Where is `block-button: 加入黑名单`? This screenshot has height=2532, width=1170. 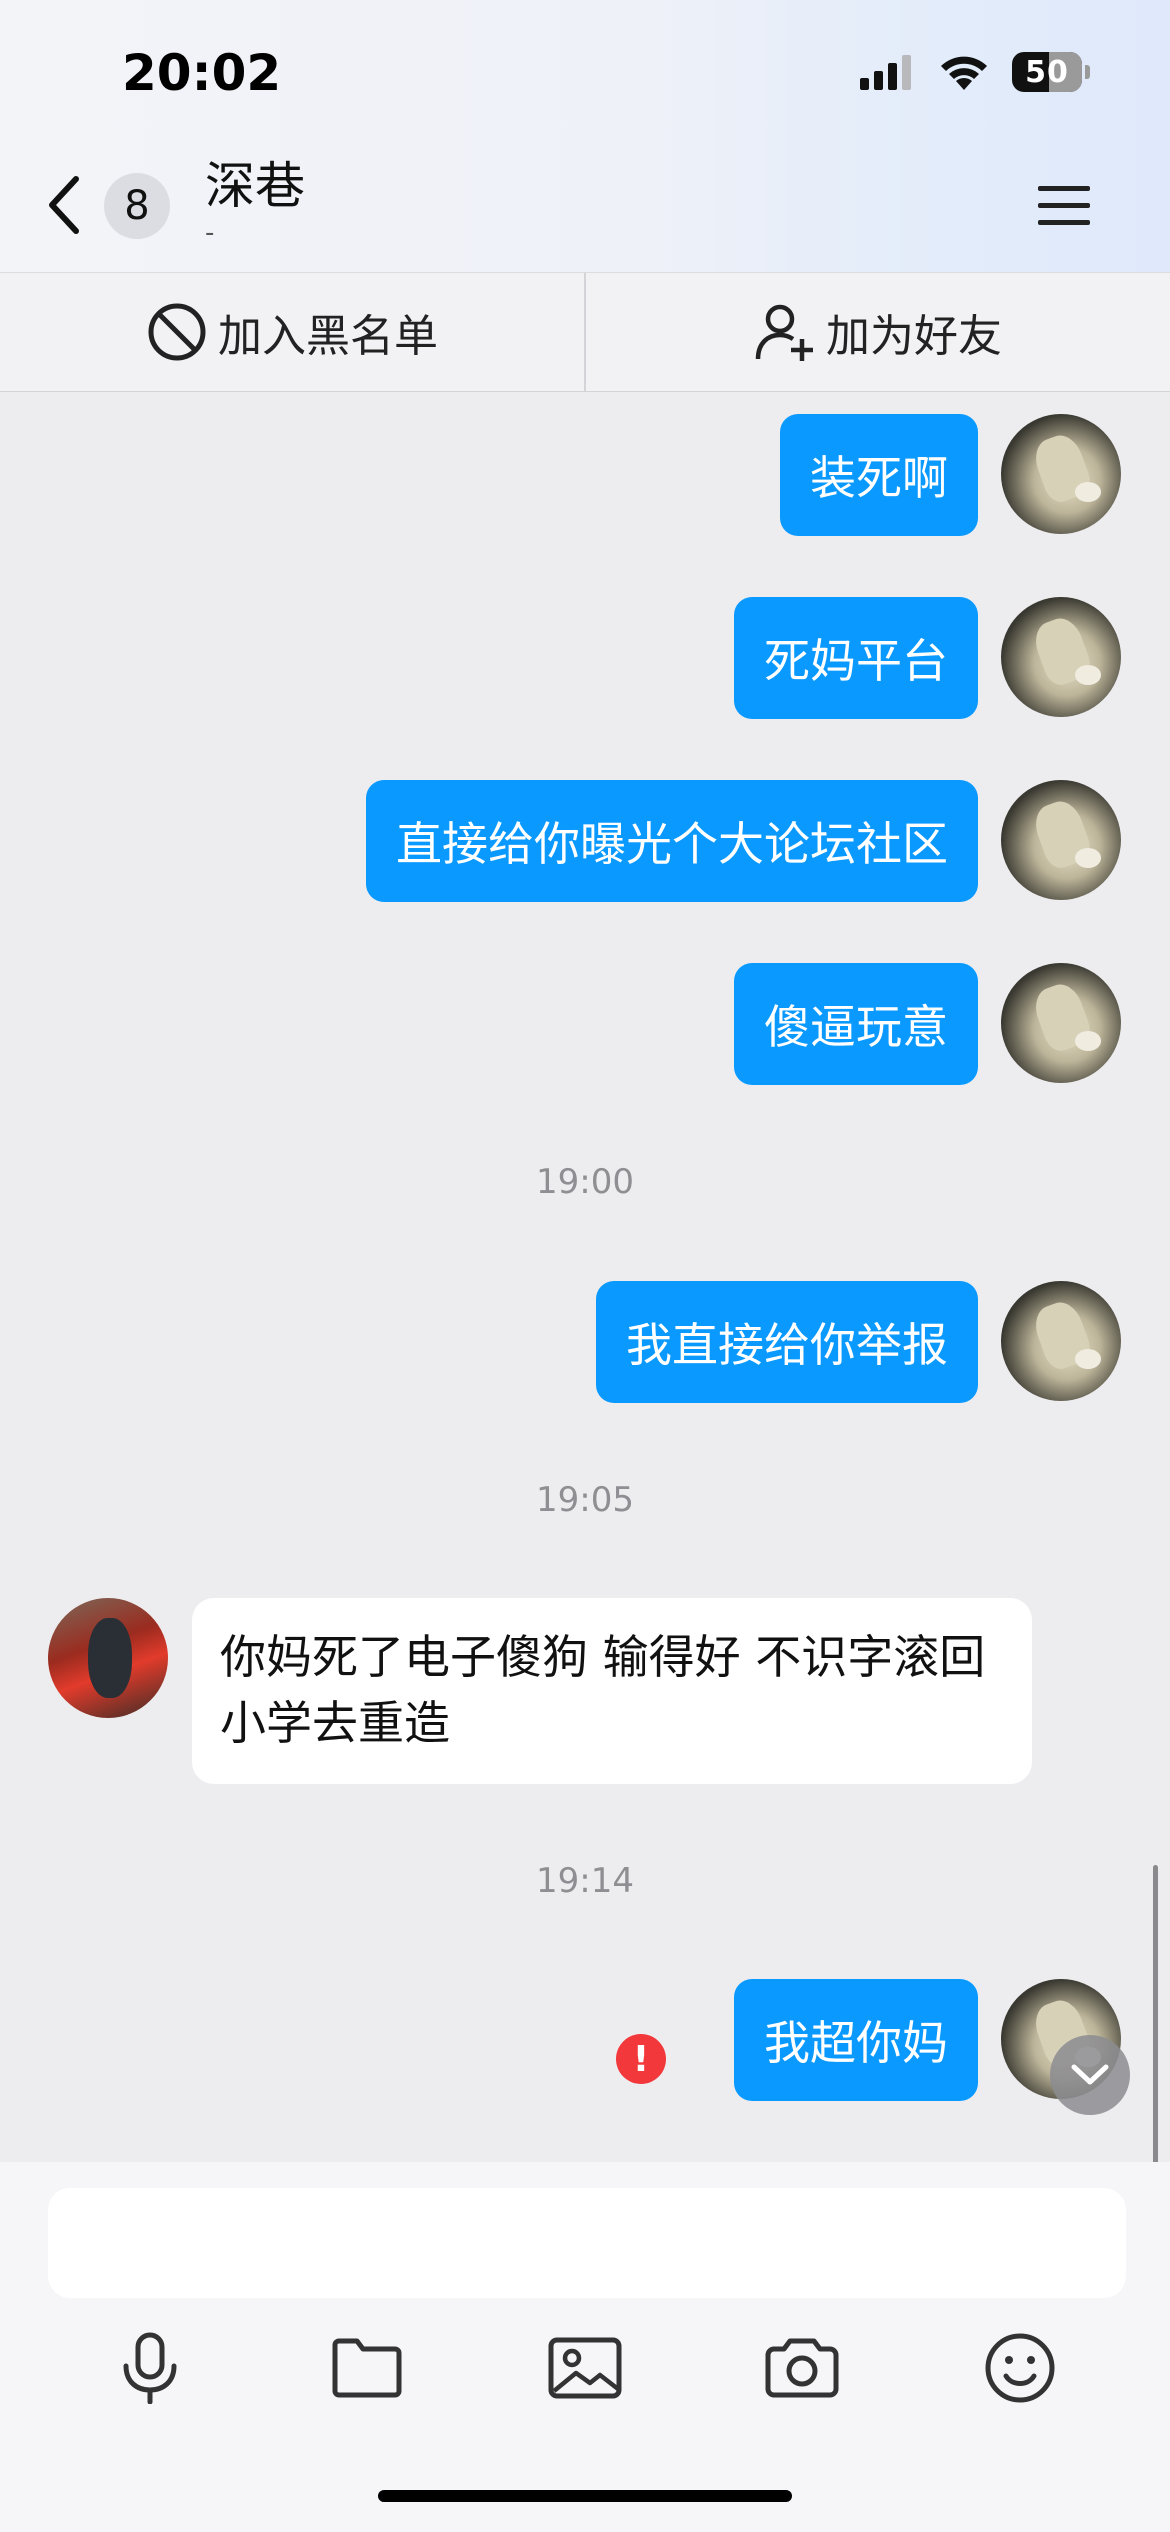
block-button: 加入黑名单 is located at coordinates (292, 332).